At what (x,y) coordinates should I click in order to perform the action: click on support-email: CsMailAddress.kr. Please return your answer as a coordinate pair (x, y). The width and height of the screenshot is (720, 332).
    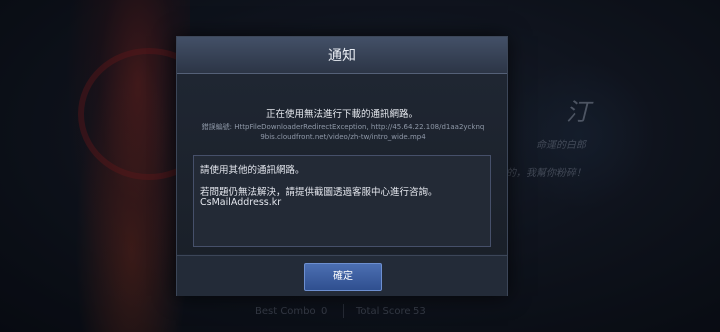
    Looking at the image, I should click on (241, 202).